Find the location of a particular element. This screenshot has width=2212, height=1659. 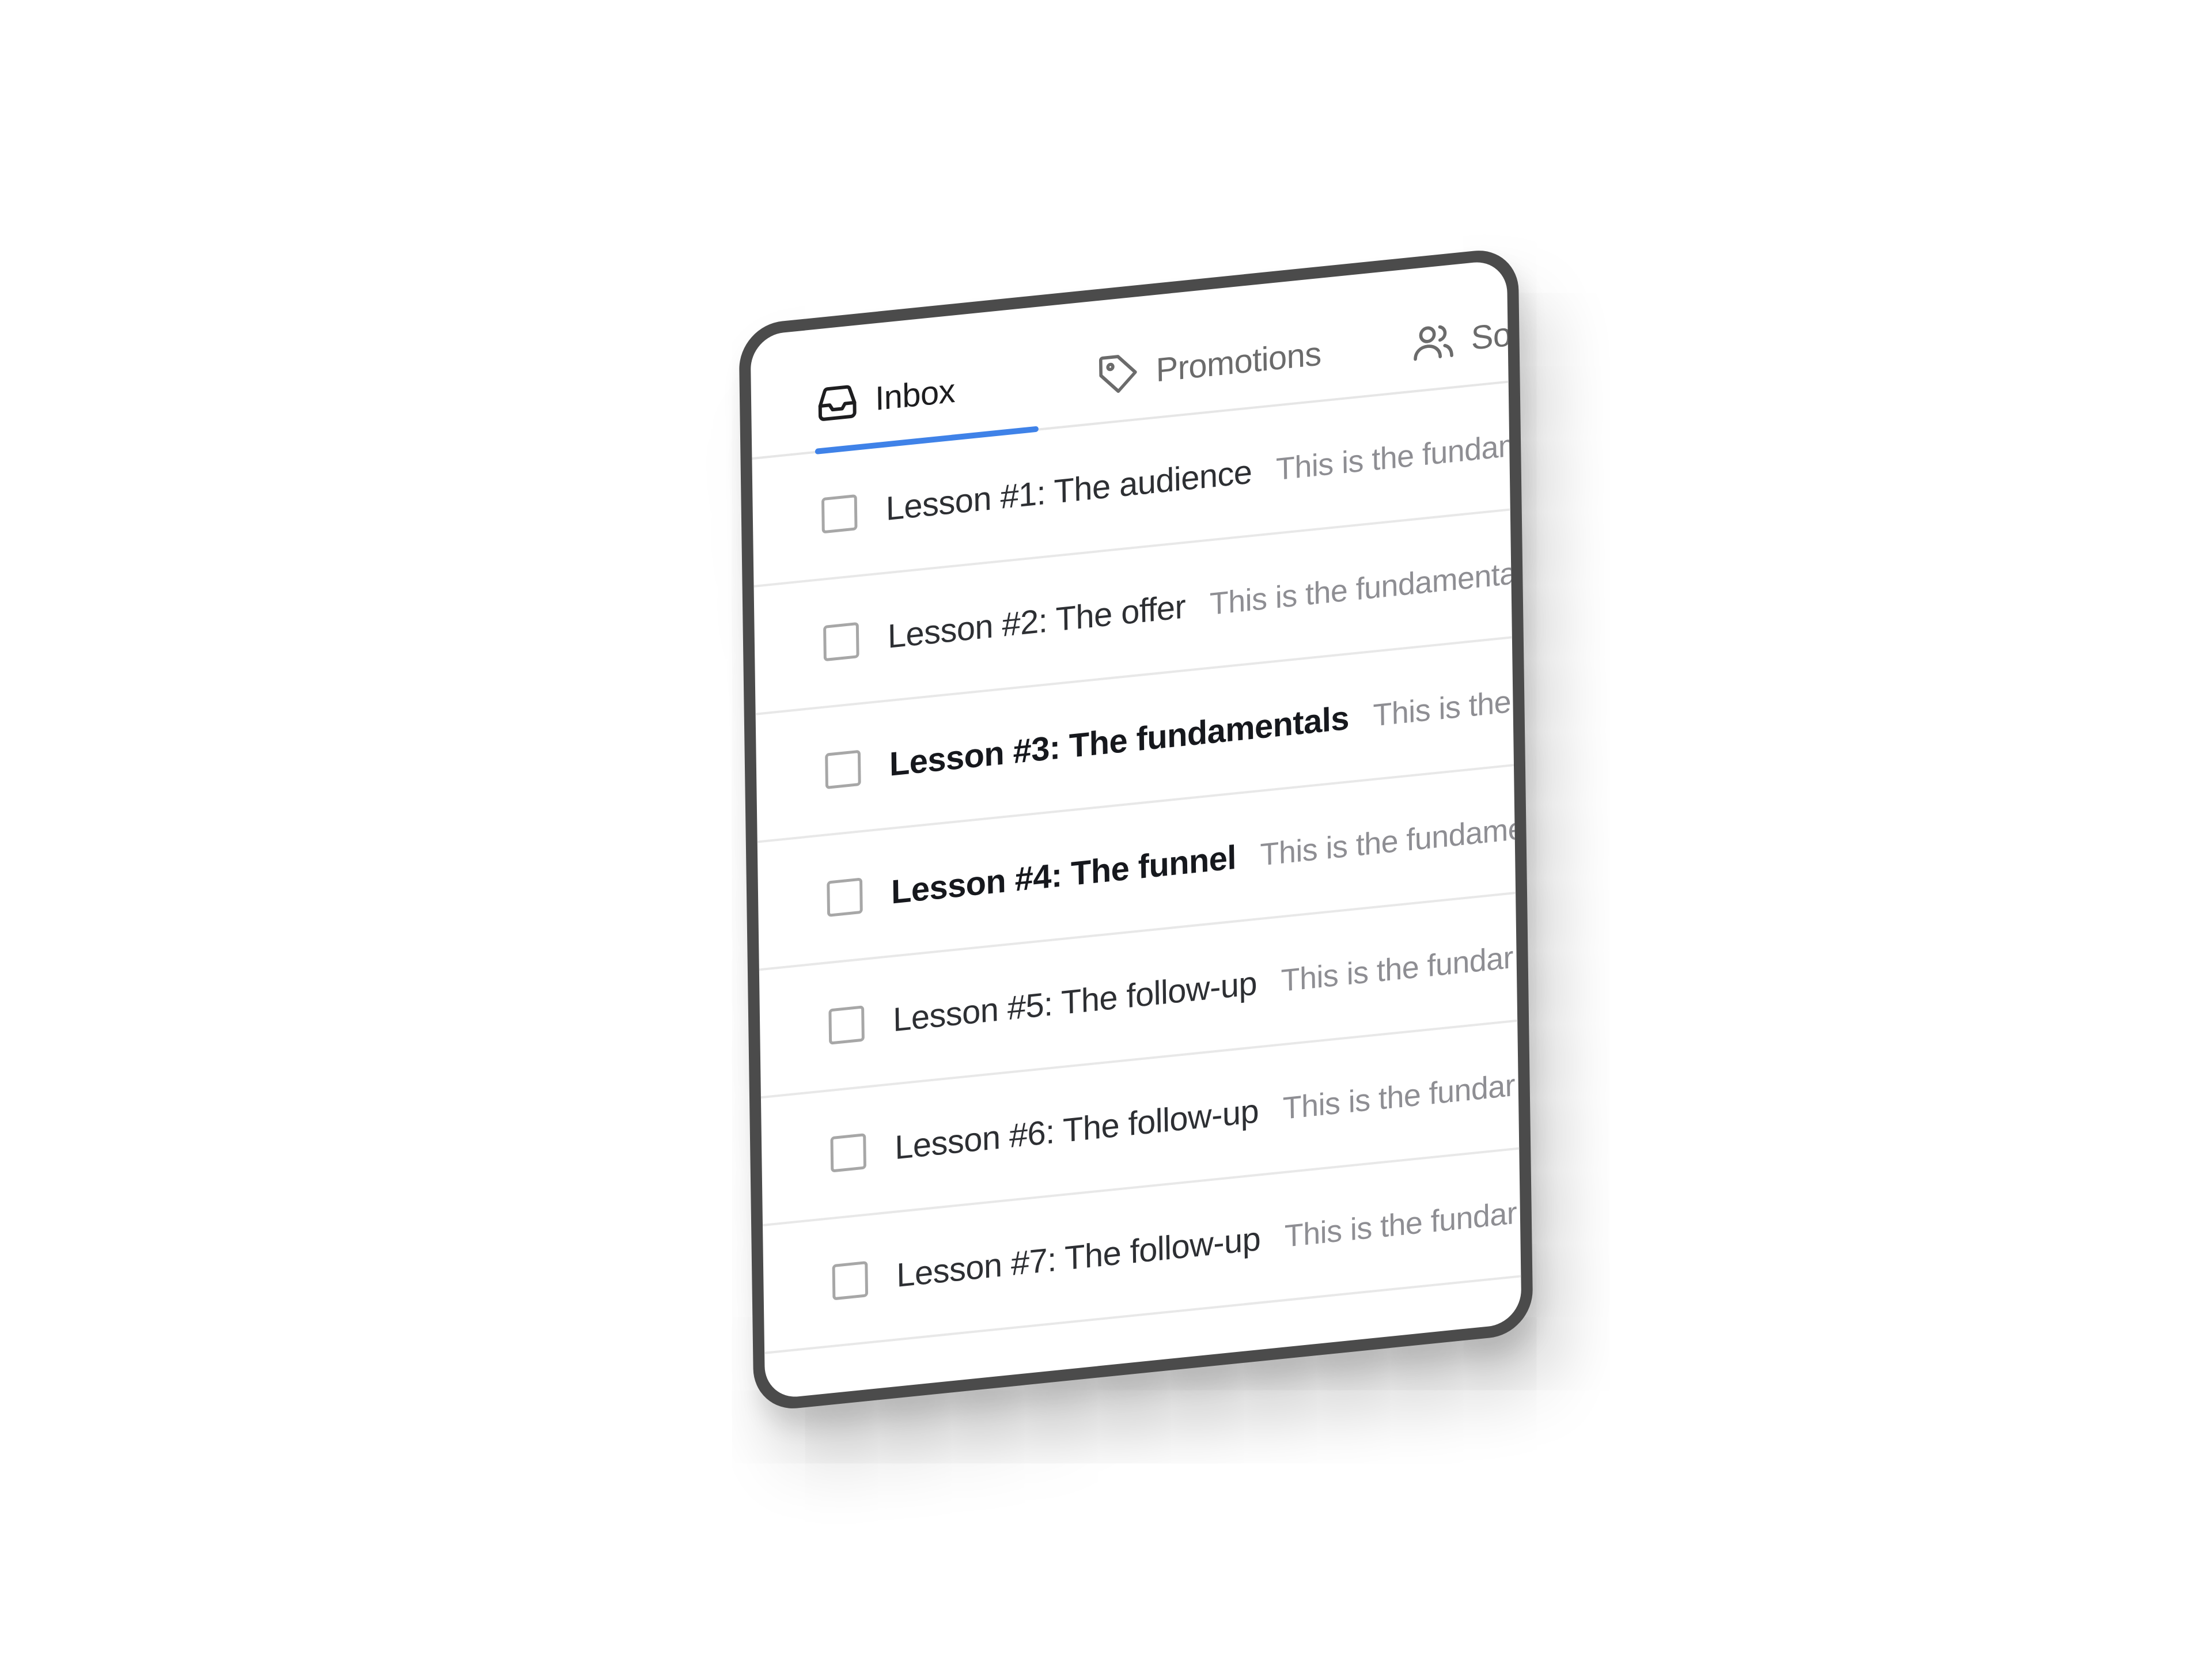

message-preview: This is the fundamen is located at coordinates (1391, 841).